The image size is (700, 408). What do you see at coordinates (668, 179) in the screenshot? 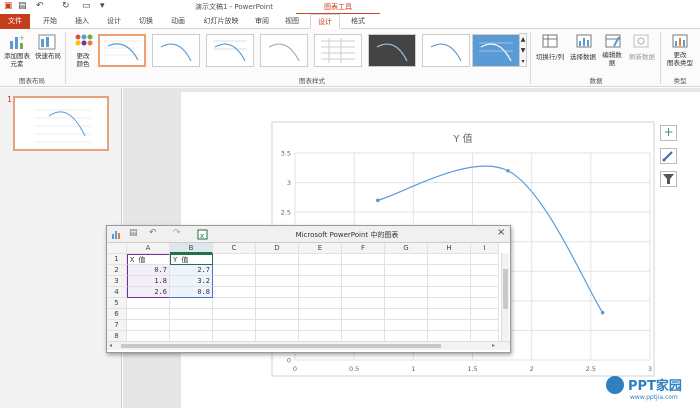
I see `chart-filters-funnel-icon` at bounding box center [668, 179].